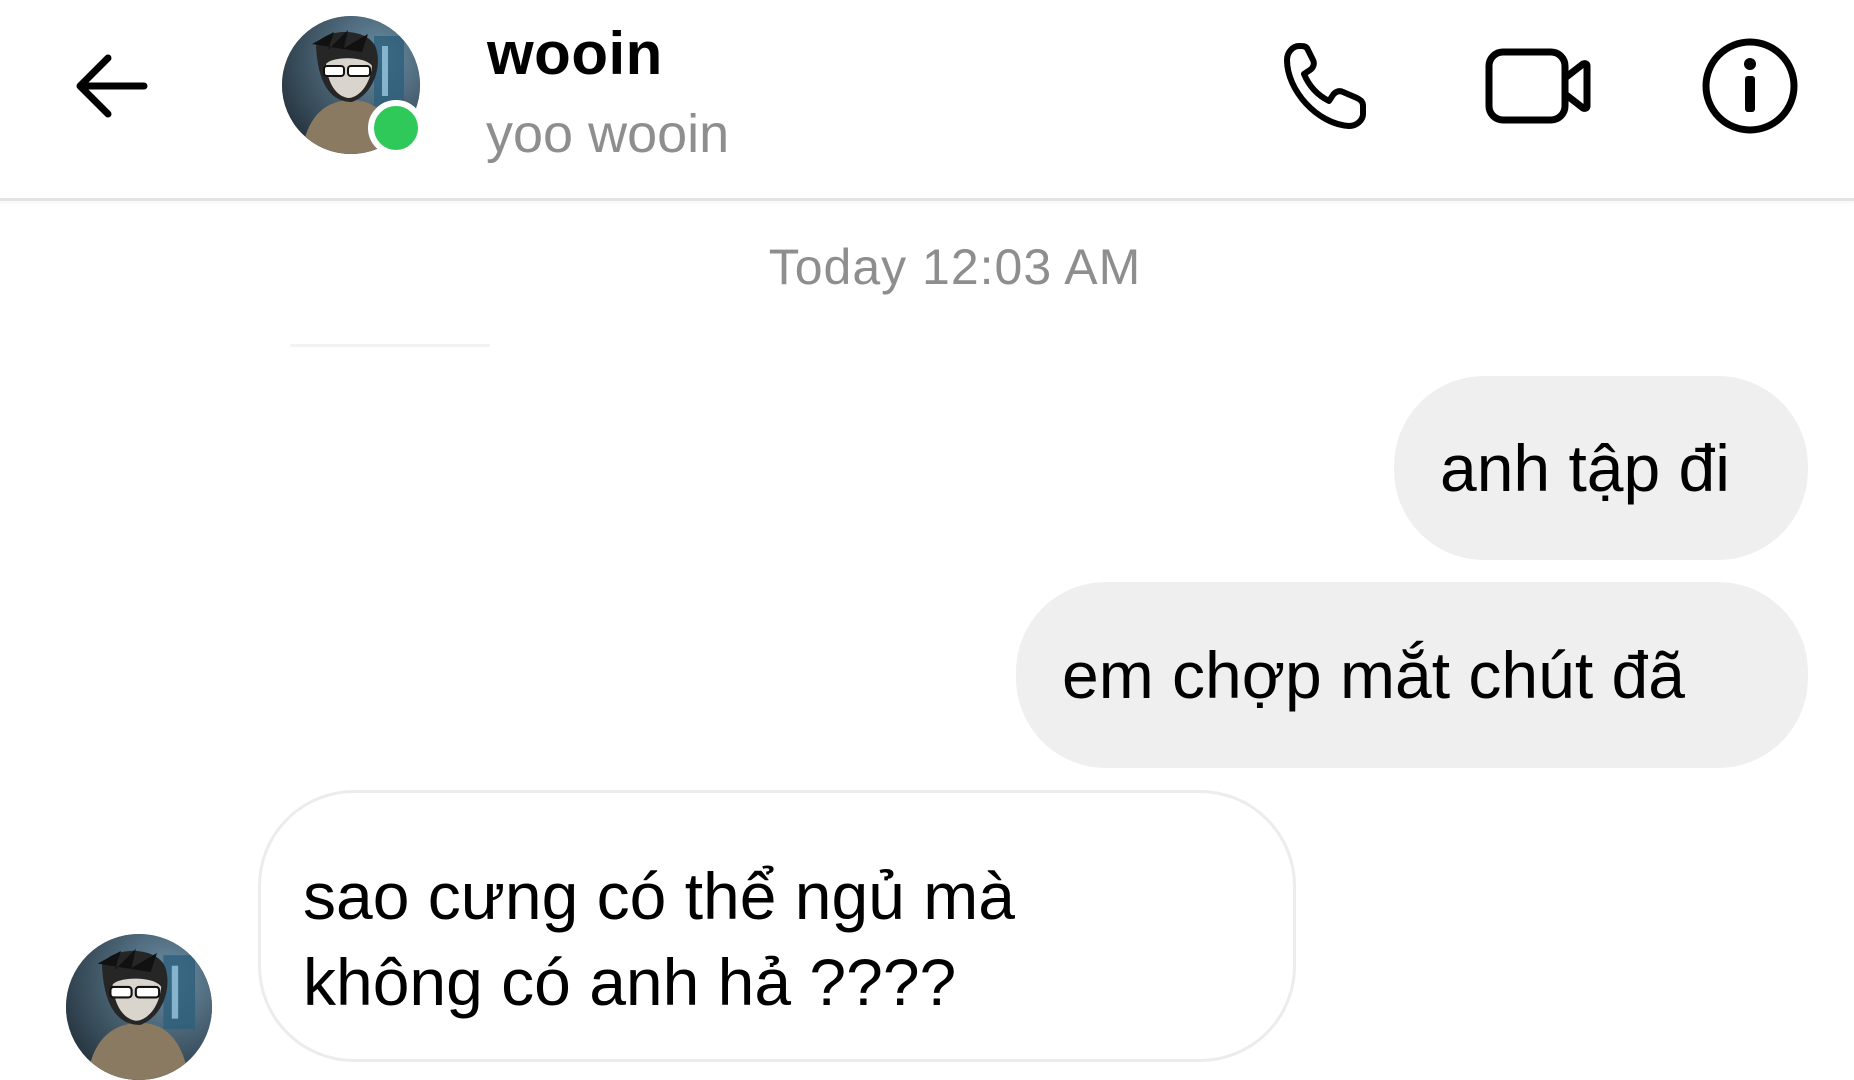 The width and height of the screenshot is (1854, 1080). I want to click on contact-name: wooin, so click(575, 54).